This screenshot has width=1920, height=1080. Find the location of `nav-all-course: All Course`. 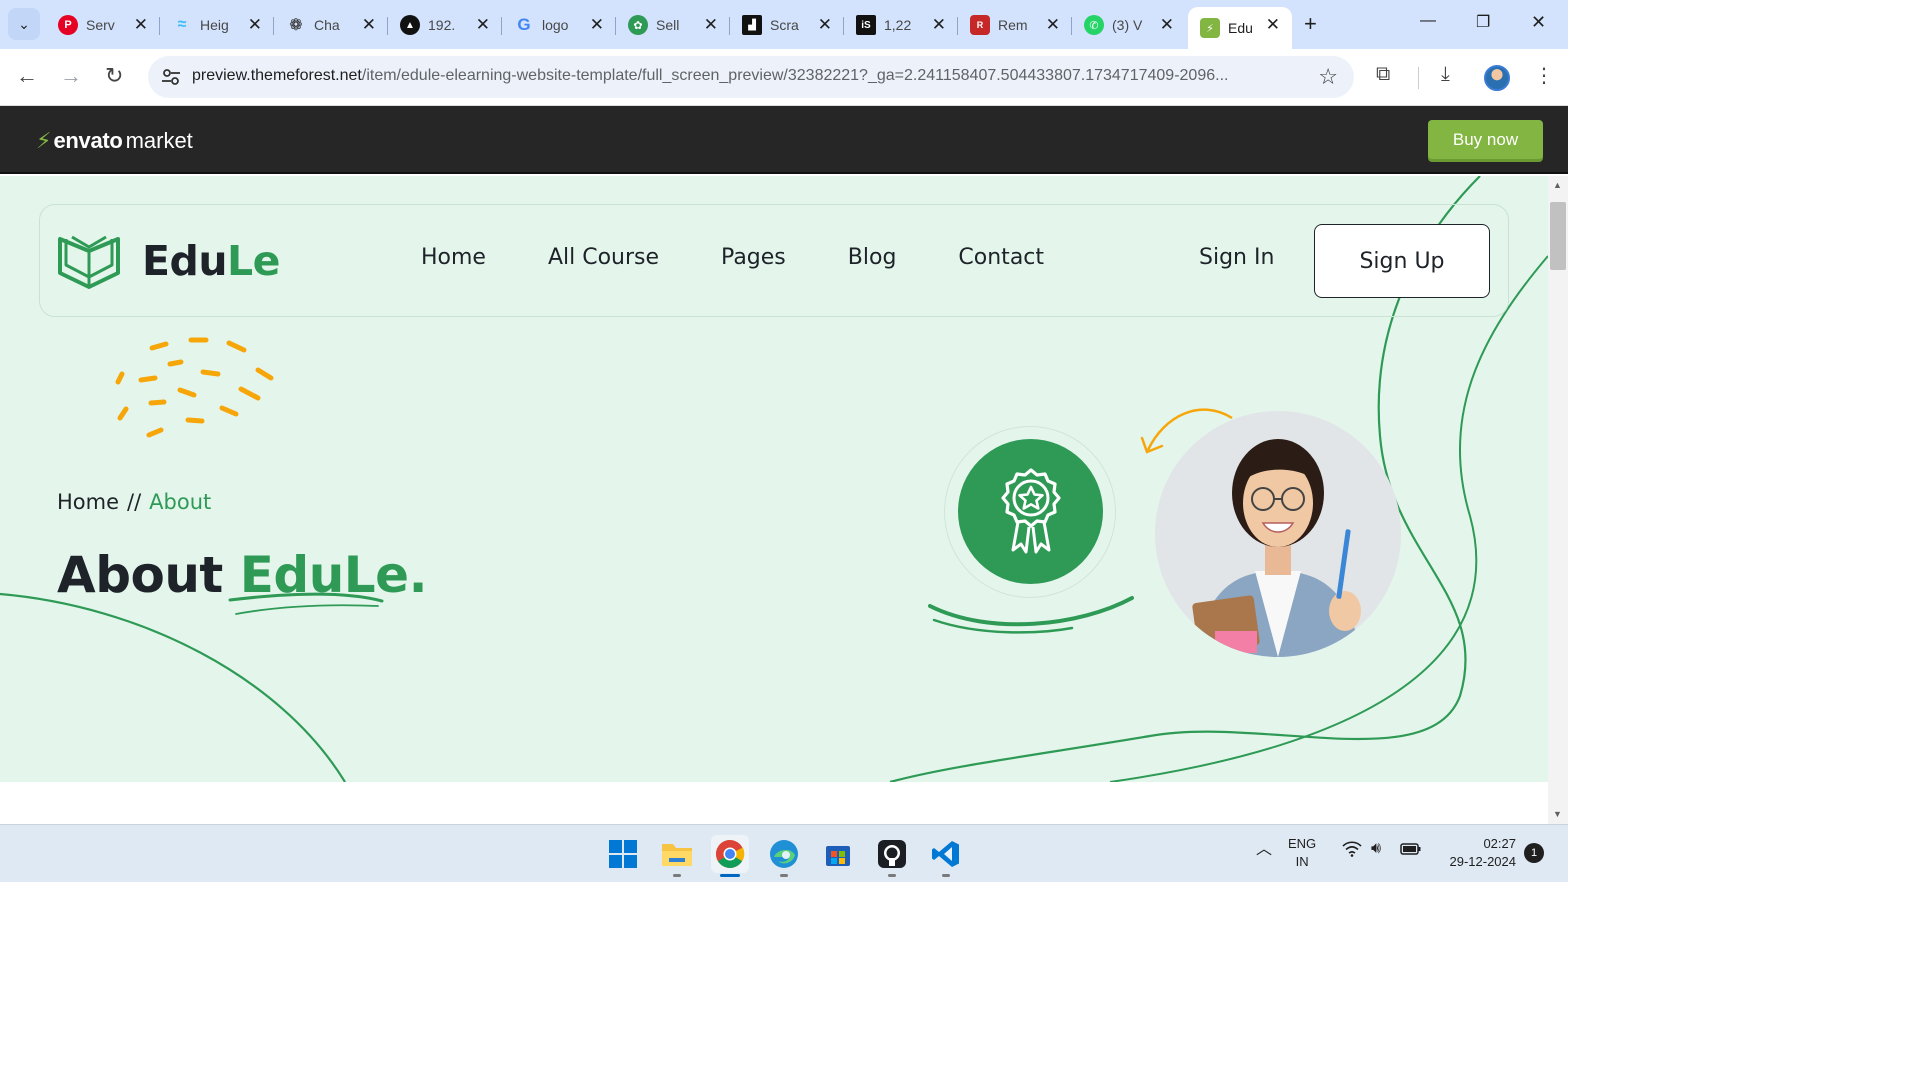

nav-all-course: All Course is located at coordinates (603, 257).